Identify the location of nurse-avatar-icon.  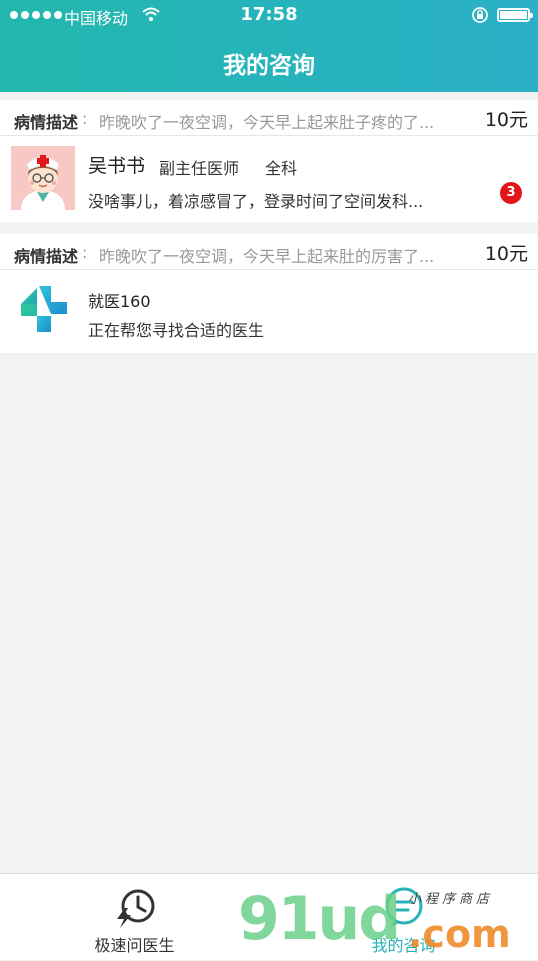
(43, 178).